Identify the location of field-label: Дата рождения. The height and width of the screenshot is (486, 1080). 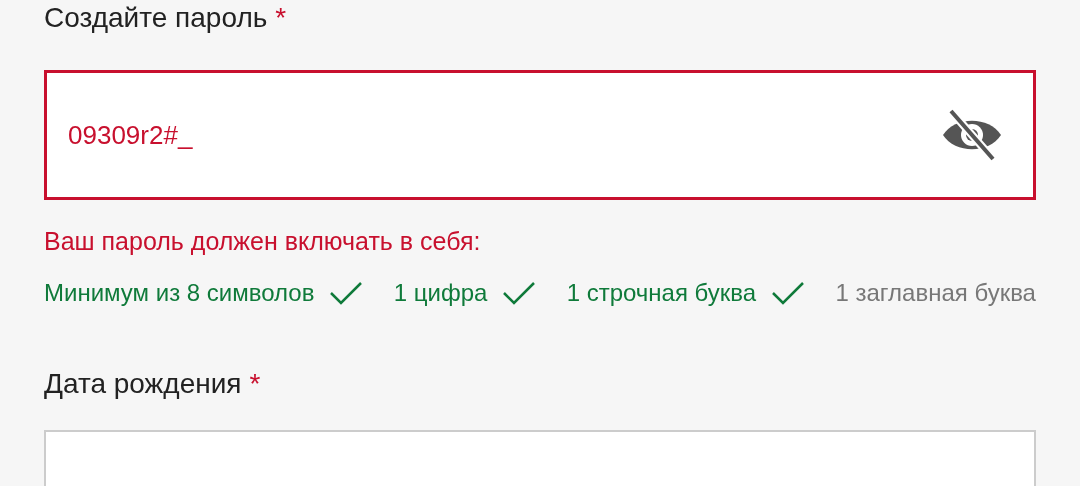
(143, 384).